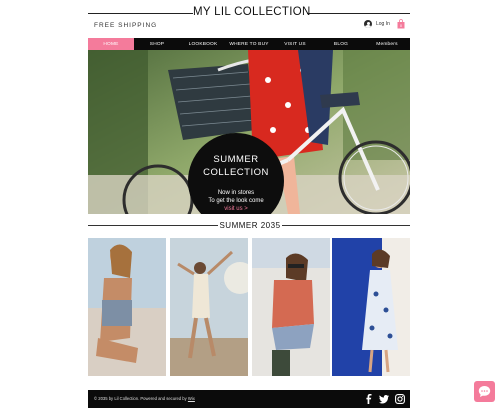  What do you see at coordinates (387, 44) in the screenshot?
I see `nav-members: Members` at bounding box center [387, 44].